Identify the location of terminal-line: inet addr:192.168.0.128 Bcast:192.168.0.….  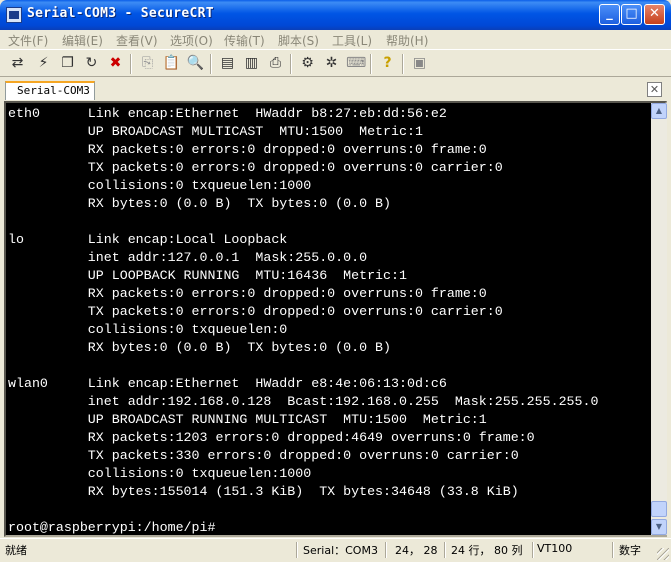
(303, 401).